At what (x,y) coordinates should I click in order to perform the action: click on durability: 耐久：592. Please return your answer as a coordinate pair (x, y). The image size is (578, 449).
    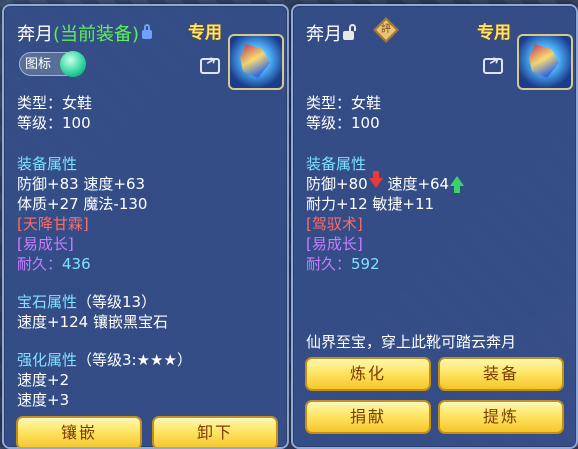
    Looking at the image, I should click on (343, 264).